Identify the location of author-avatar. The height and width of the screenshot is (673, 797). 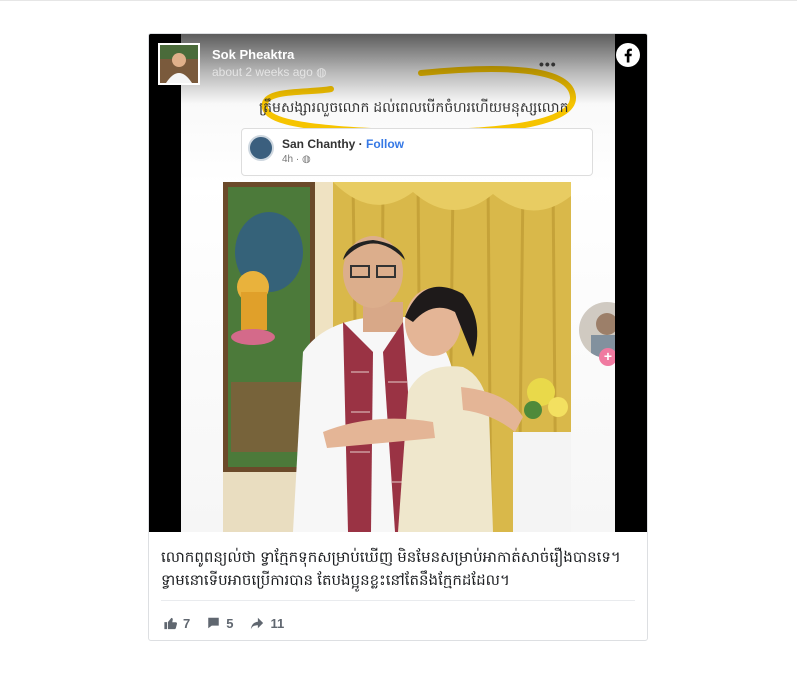
(179, 64).